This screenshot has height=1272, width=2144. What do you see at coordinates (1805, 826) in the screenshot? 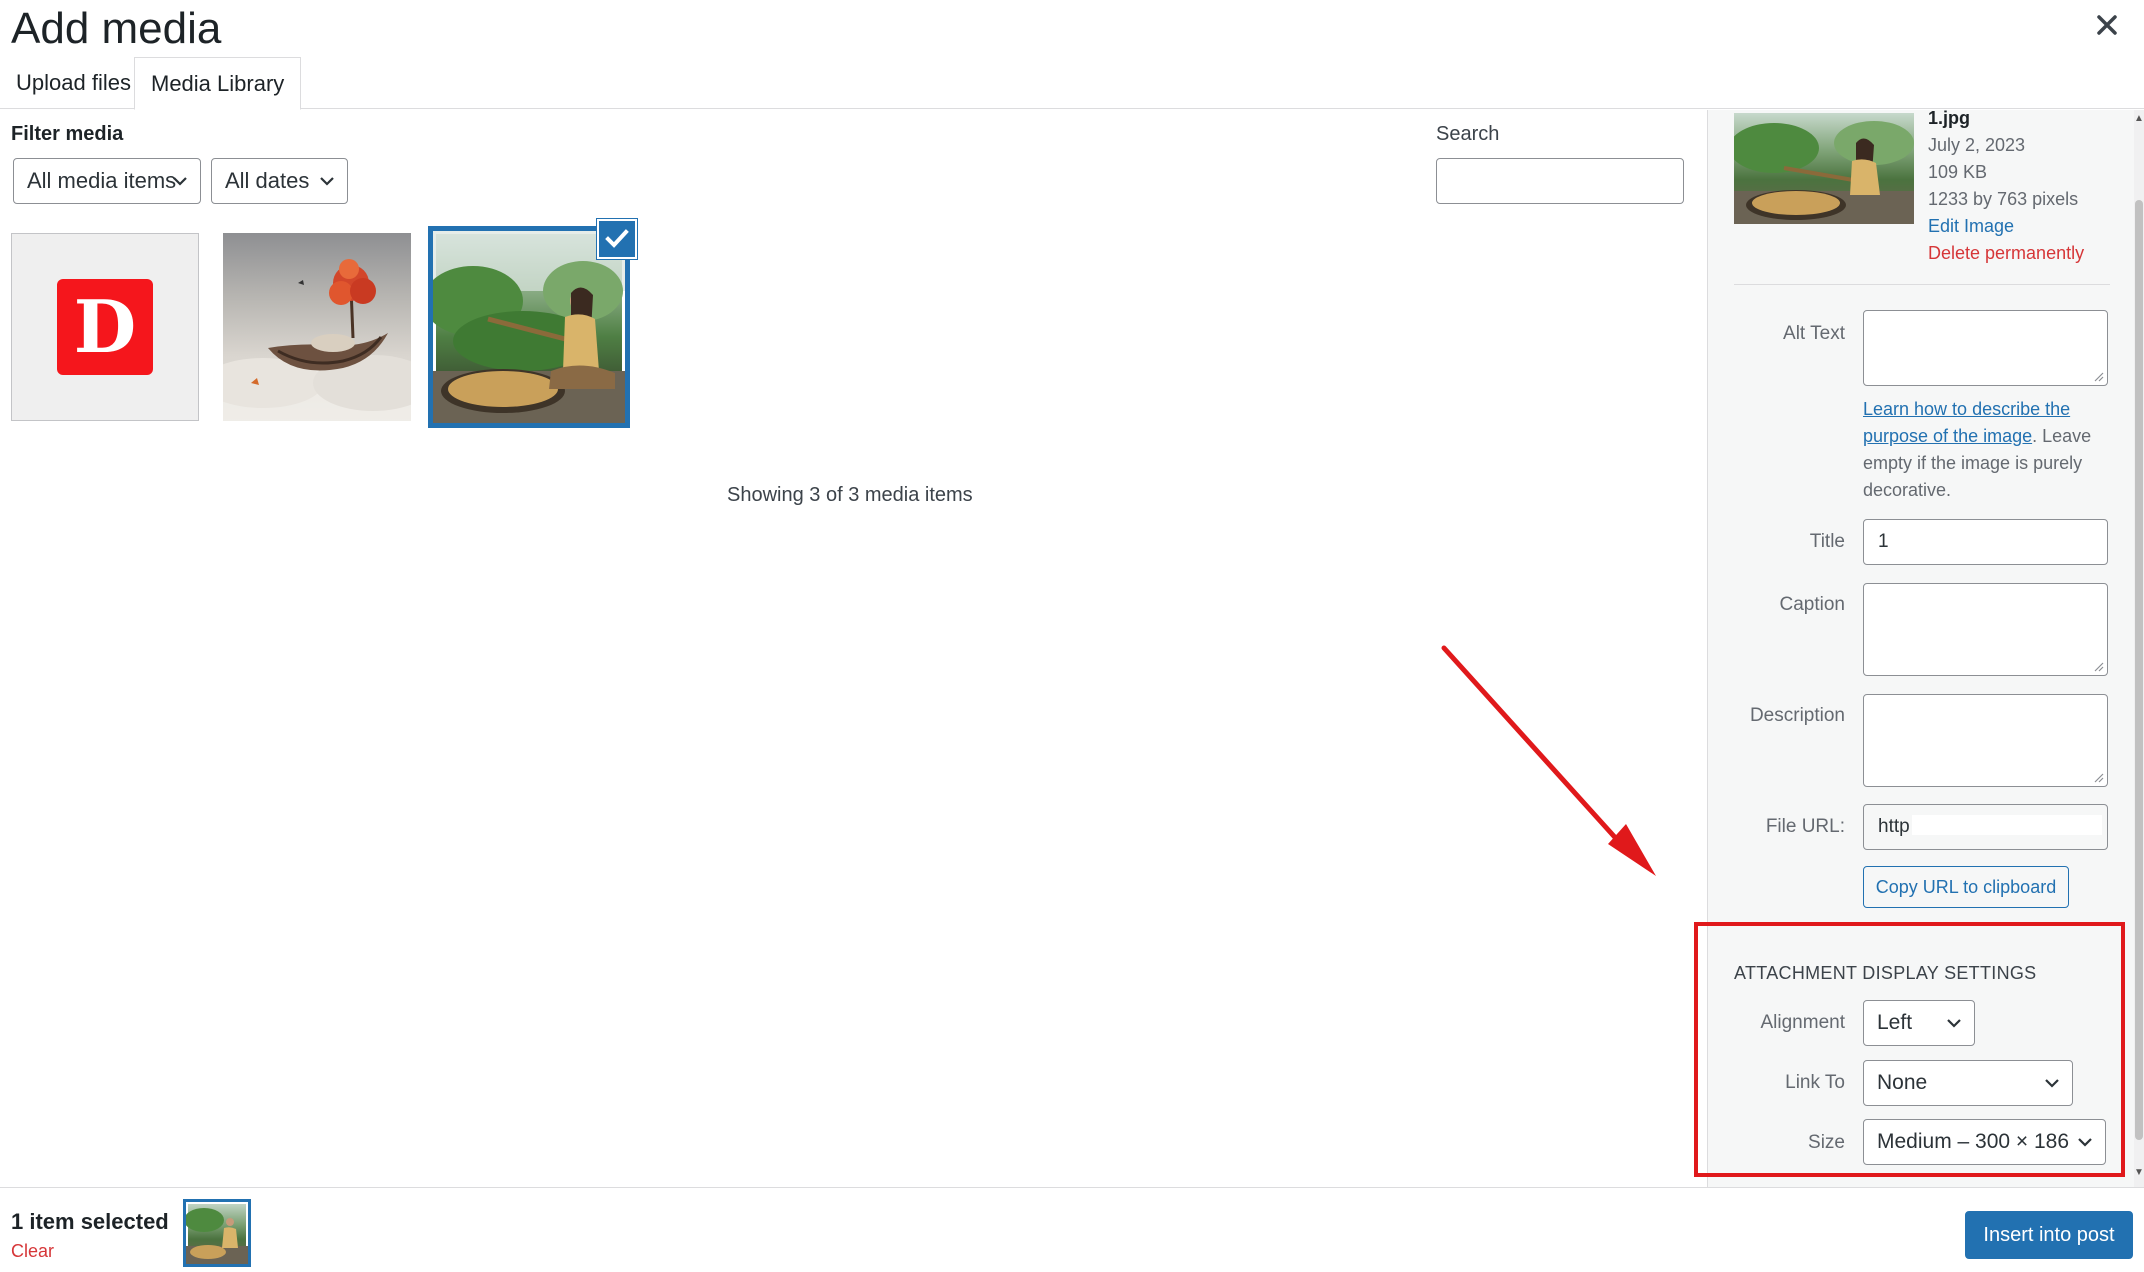
I see `file-url-label: File URL:` at bounding box center [1805, 826].